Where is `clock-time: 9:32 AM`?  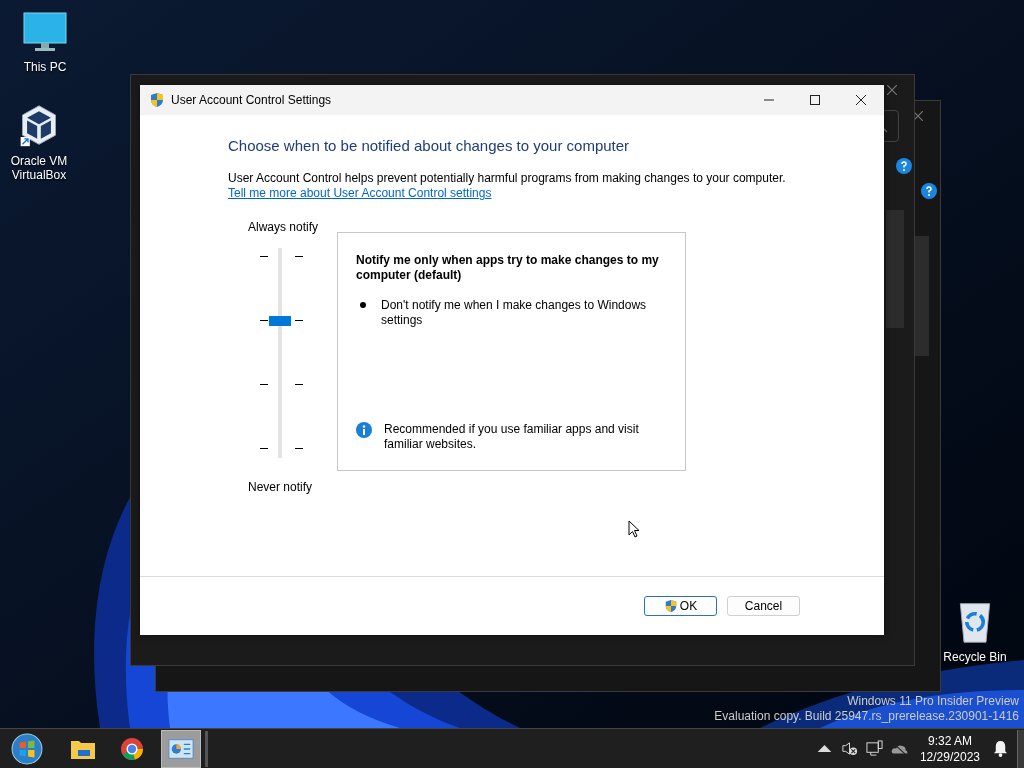 clock-time: 9:32 AM is located at coordinates (949, 740).